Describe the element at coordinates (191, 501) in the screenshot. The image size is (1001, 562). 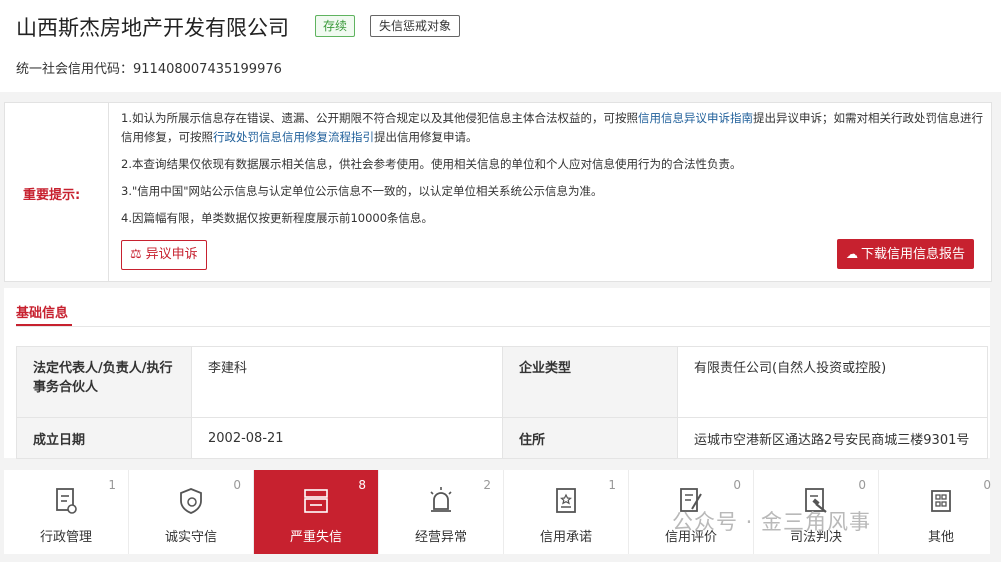
I see `shield-icon` at that location.